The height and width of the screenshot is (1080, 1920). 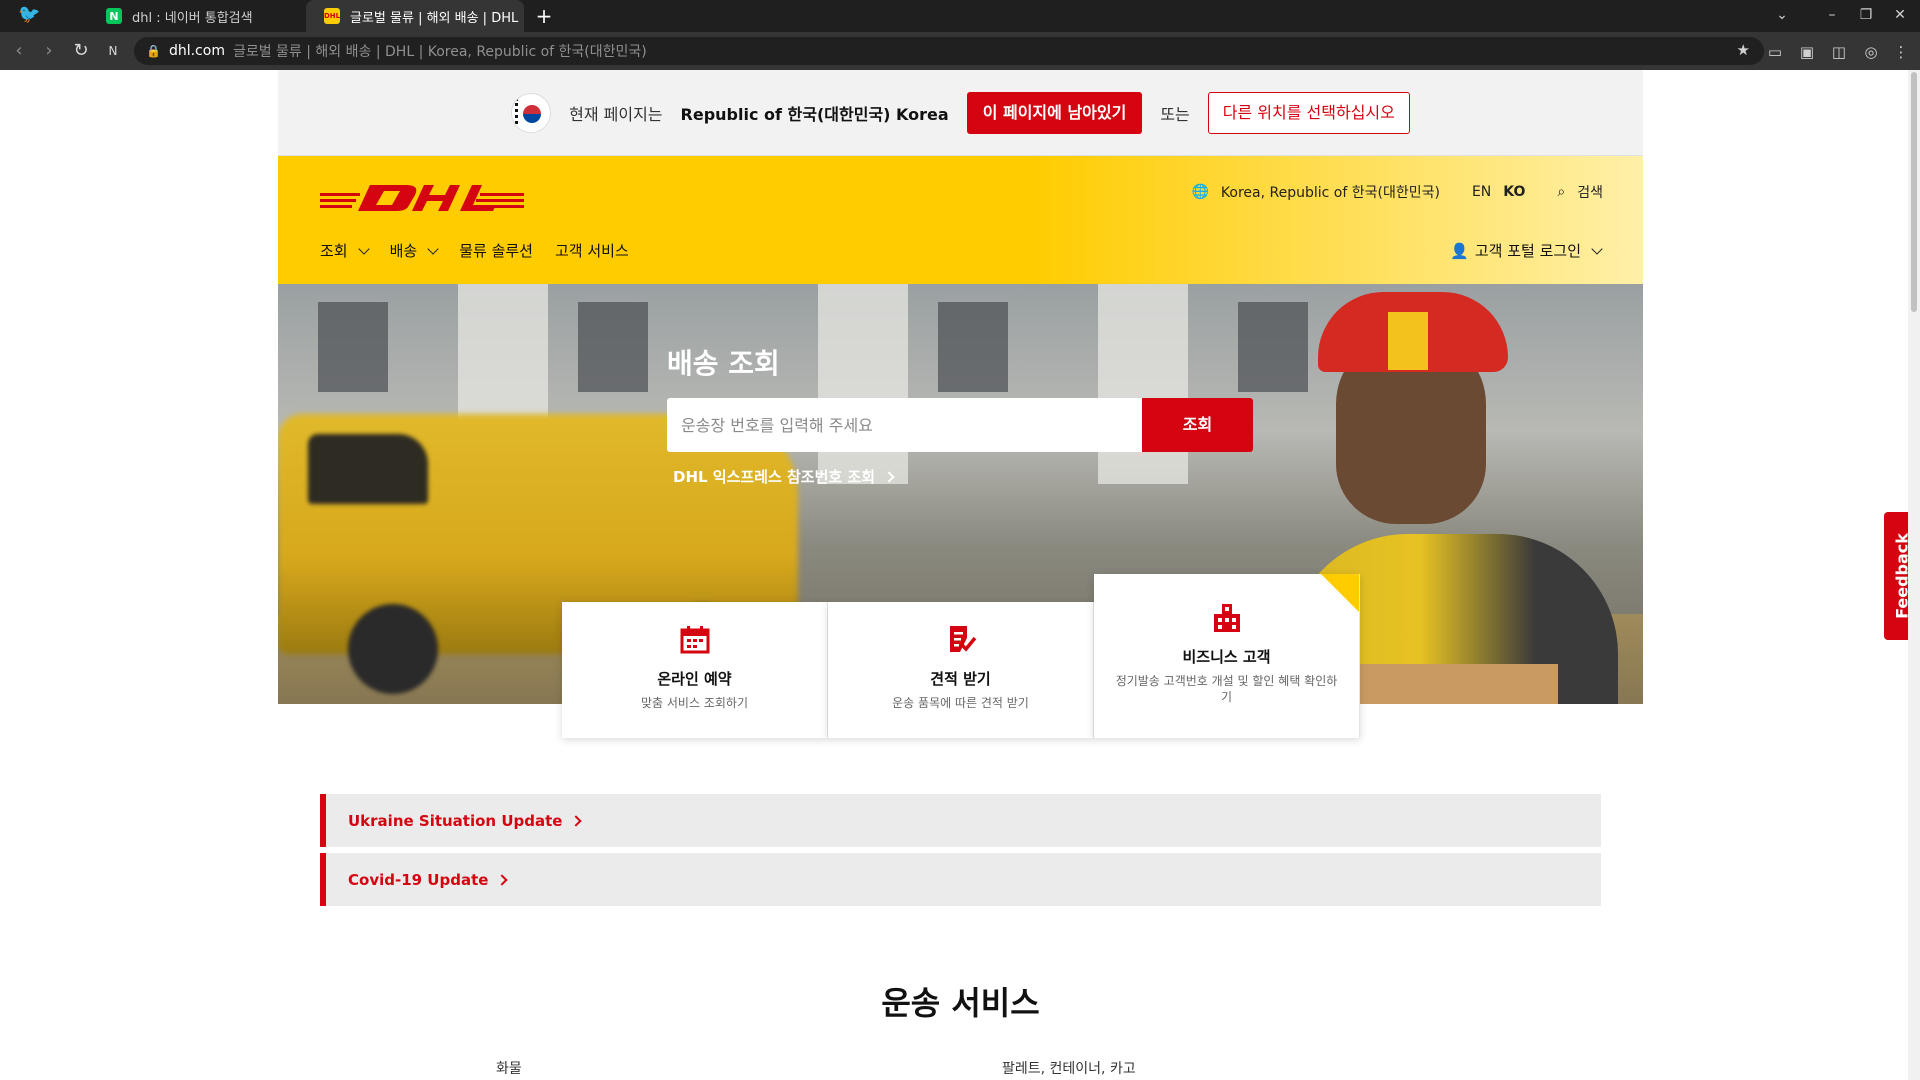 I want to click on portal-login-label: 고객 포털 로그인, so click(x=1527, y=251).